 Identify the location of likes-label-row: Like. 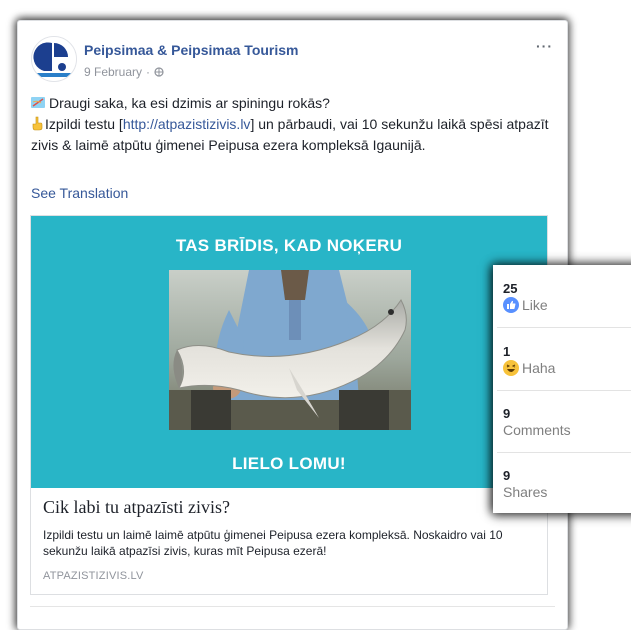
(525, 305).